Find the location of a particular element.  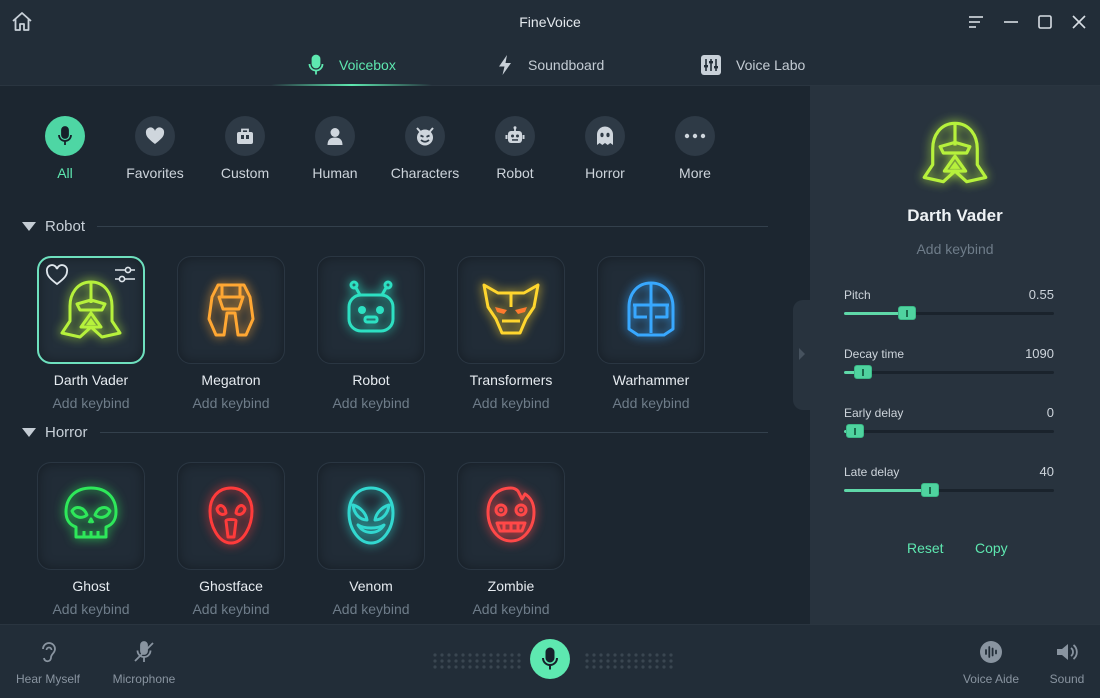

voice-transformers: Transformers Add keybind is located at coordinates (511, 333).